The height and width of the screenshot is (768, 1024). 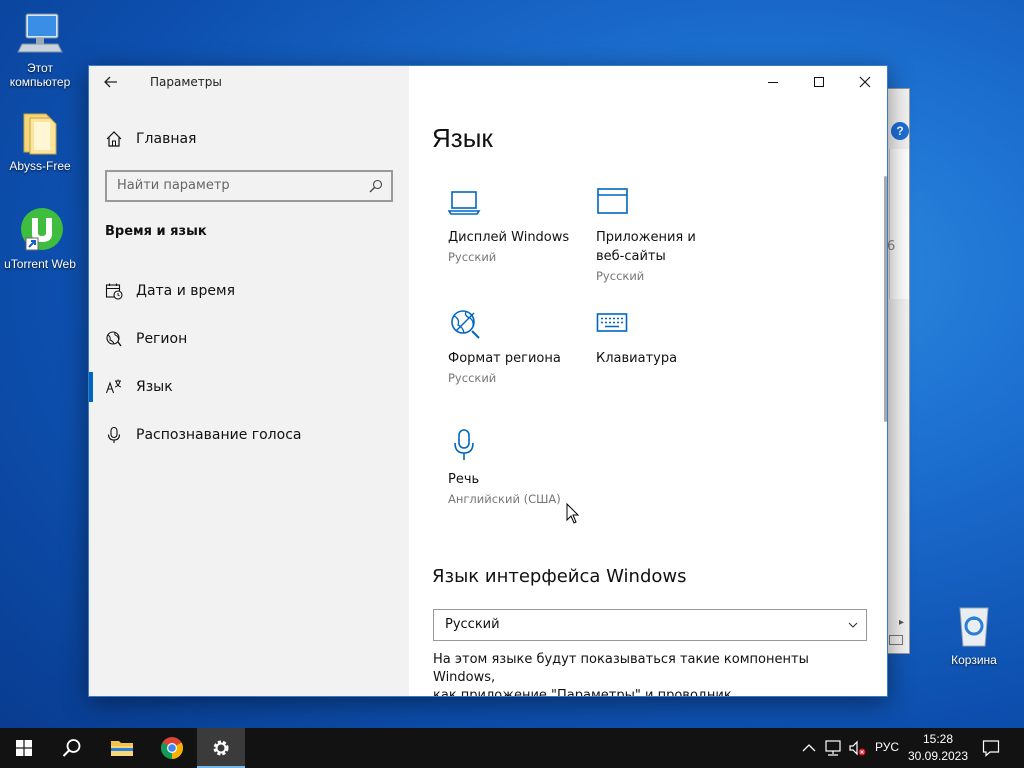 I want to click on desktop-icon-utorrent-web: uTorrent Web, so click(x=40, y=238).